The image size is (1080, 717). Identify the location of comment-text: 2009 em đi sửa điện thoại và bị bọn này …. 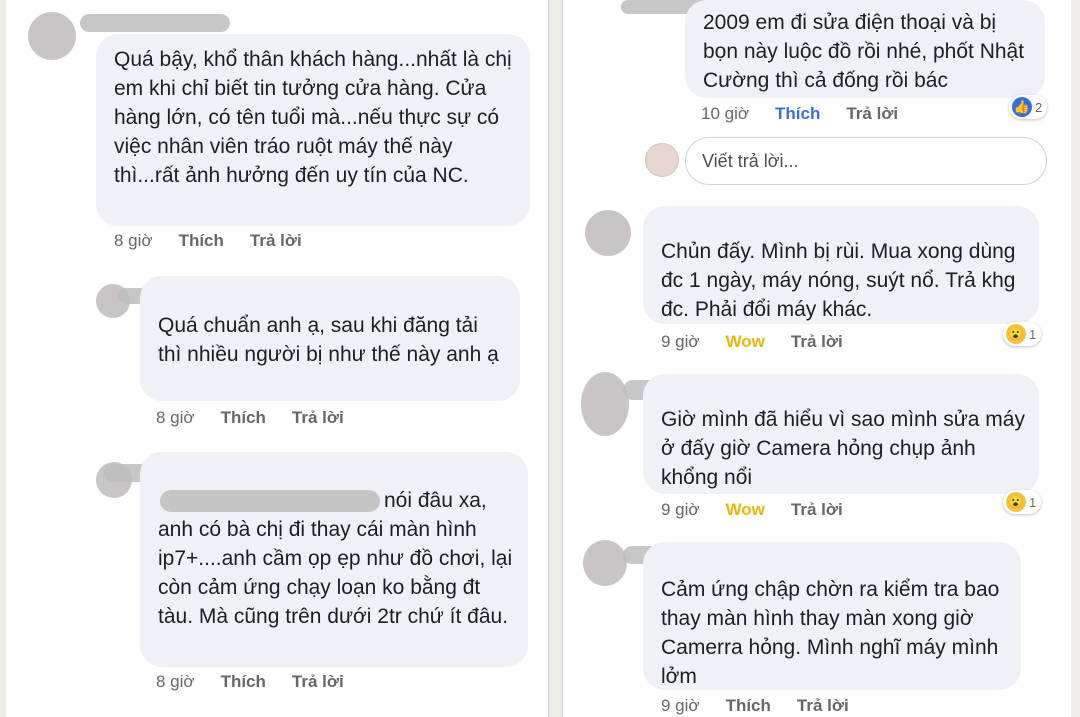
(864, 51).